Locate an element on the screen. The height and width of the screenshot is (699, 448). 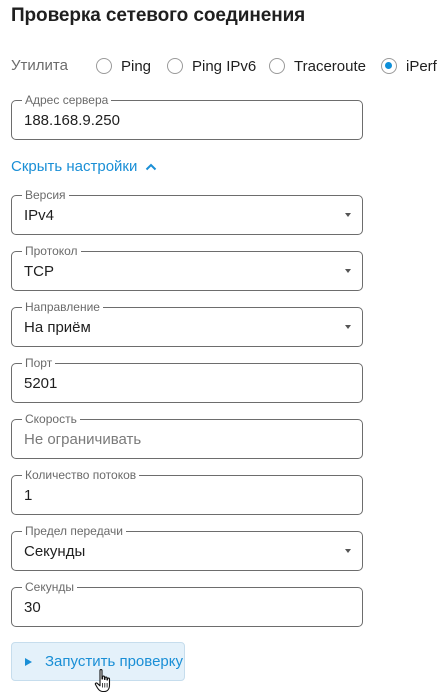
protocol-select: Протокол TCP is located at coordinates (187, 267).